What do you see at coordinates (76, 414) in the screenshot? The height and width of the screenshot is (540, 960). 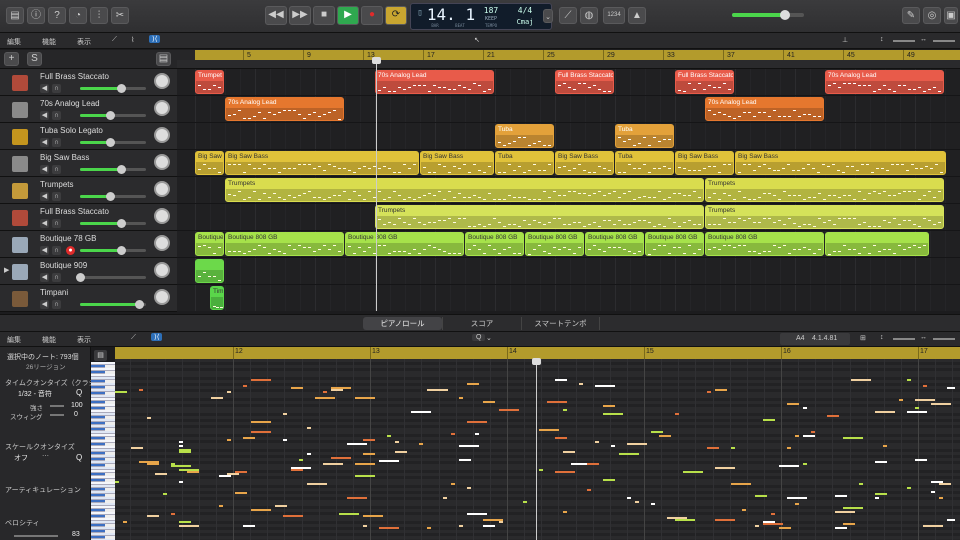 I see `swing-value: 0` at bounding box center [76, 414].